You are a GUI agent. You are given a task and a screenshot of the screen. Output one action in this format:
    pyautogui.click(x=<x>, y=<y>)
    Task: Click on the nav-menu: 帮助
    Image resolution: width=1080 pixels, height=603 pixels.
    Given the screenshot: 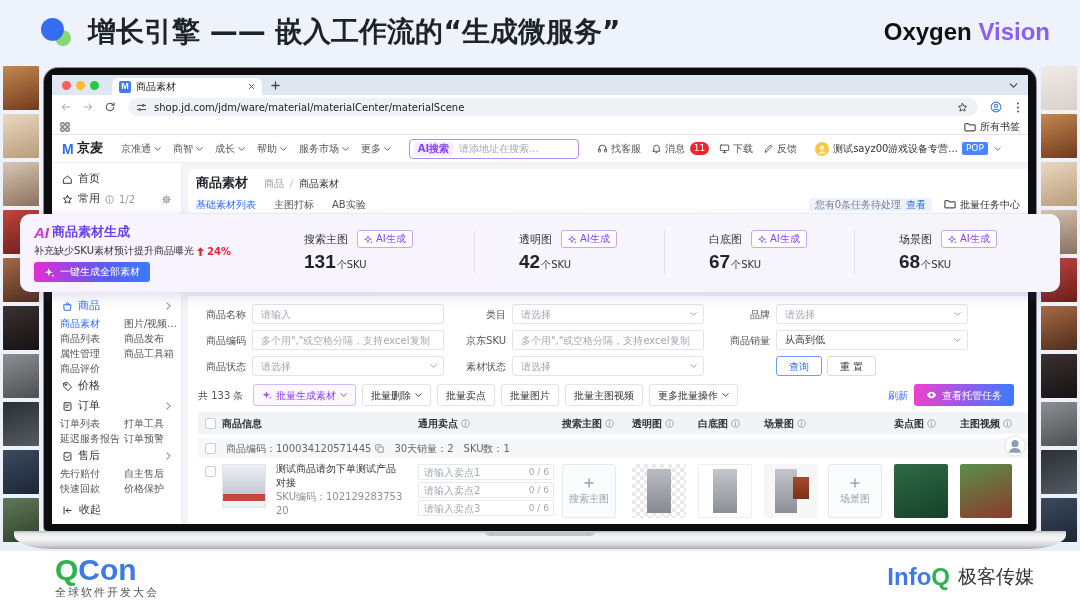 What is the action you would take?
    pyautogui.click(x=271, y=148)
    